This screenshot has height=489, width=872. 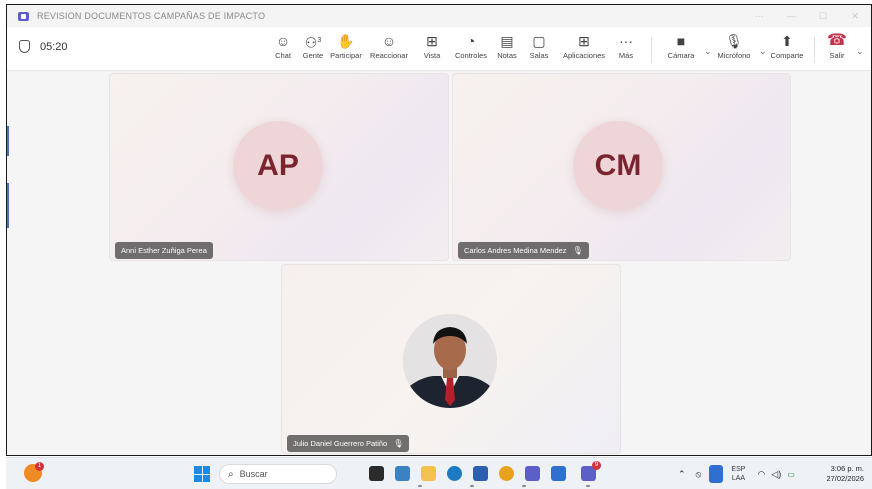 I want to click on toolbar-divider, so click(x=651, y=50).